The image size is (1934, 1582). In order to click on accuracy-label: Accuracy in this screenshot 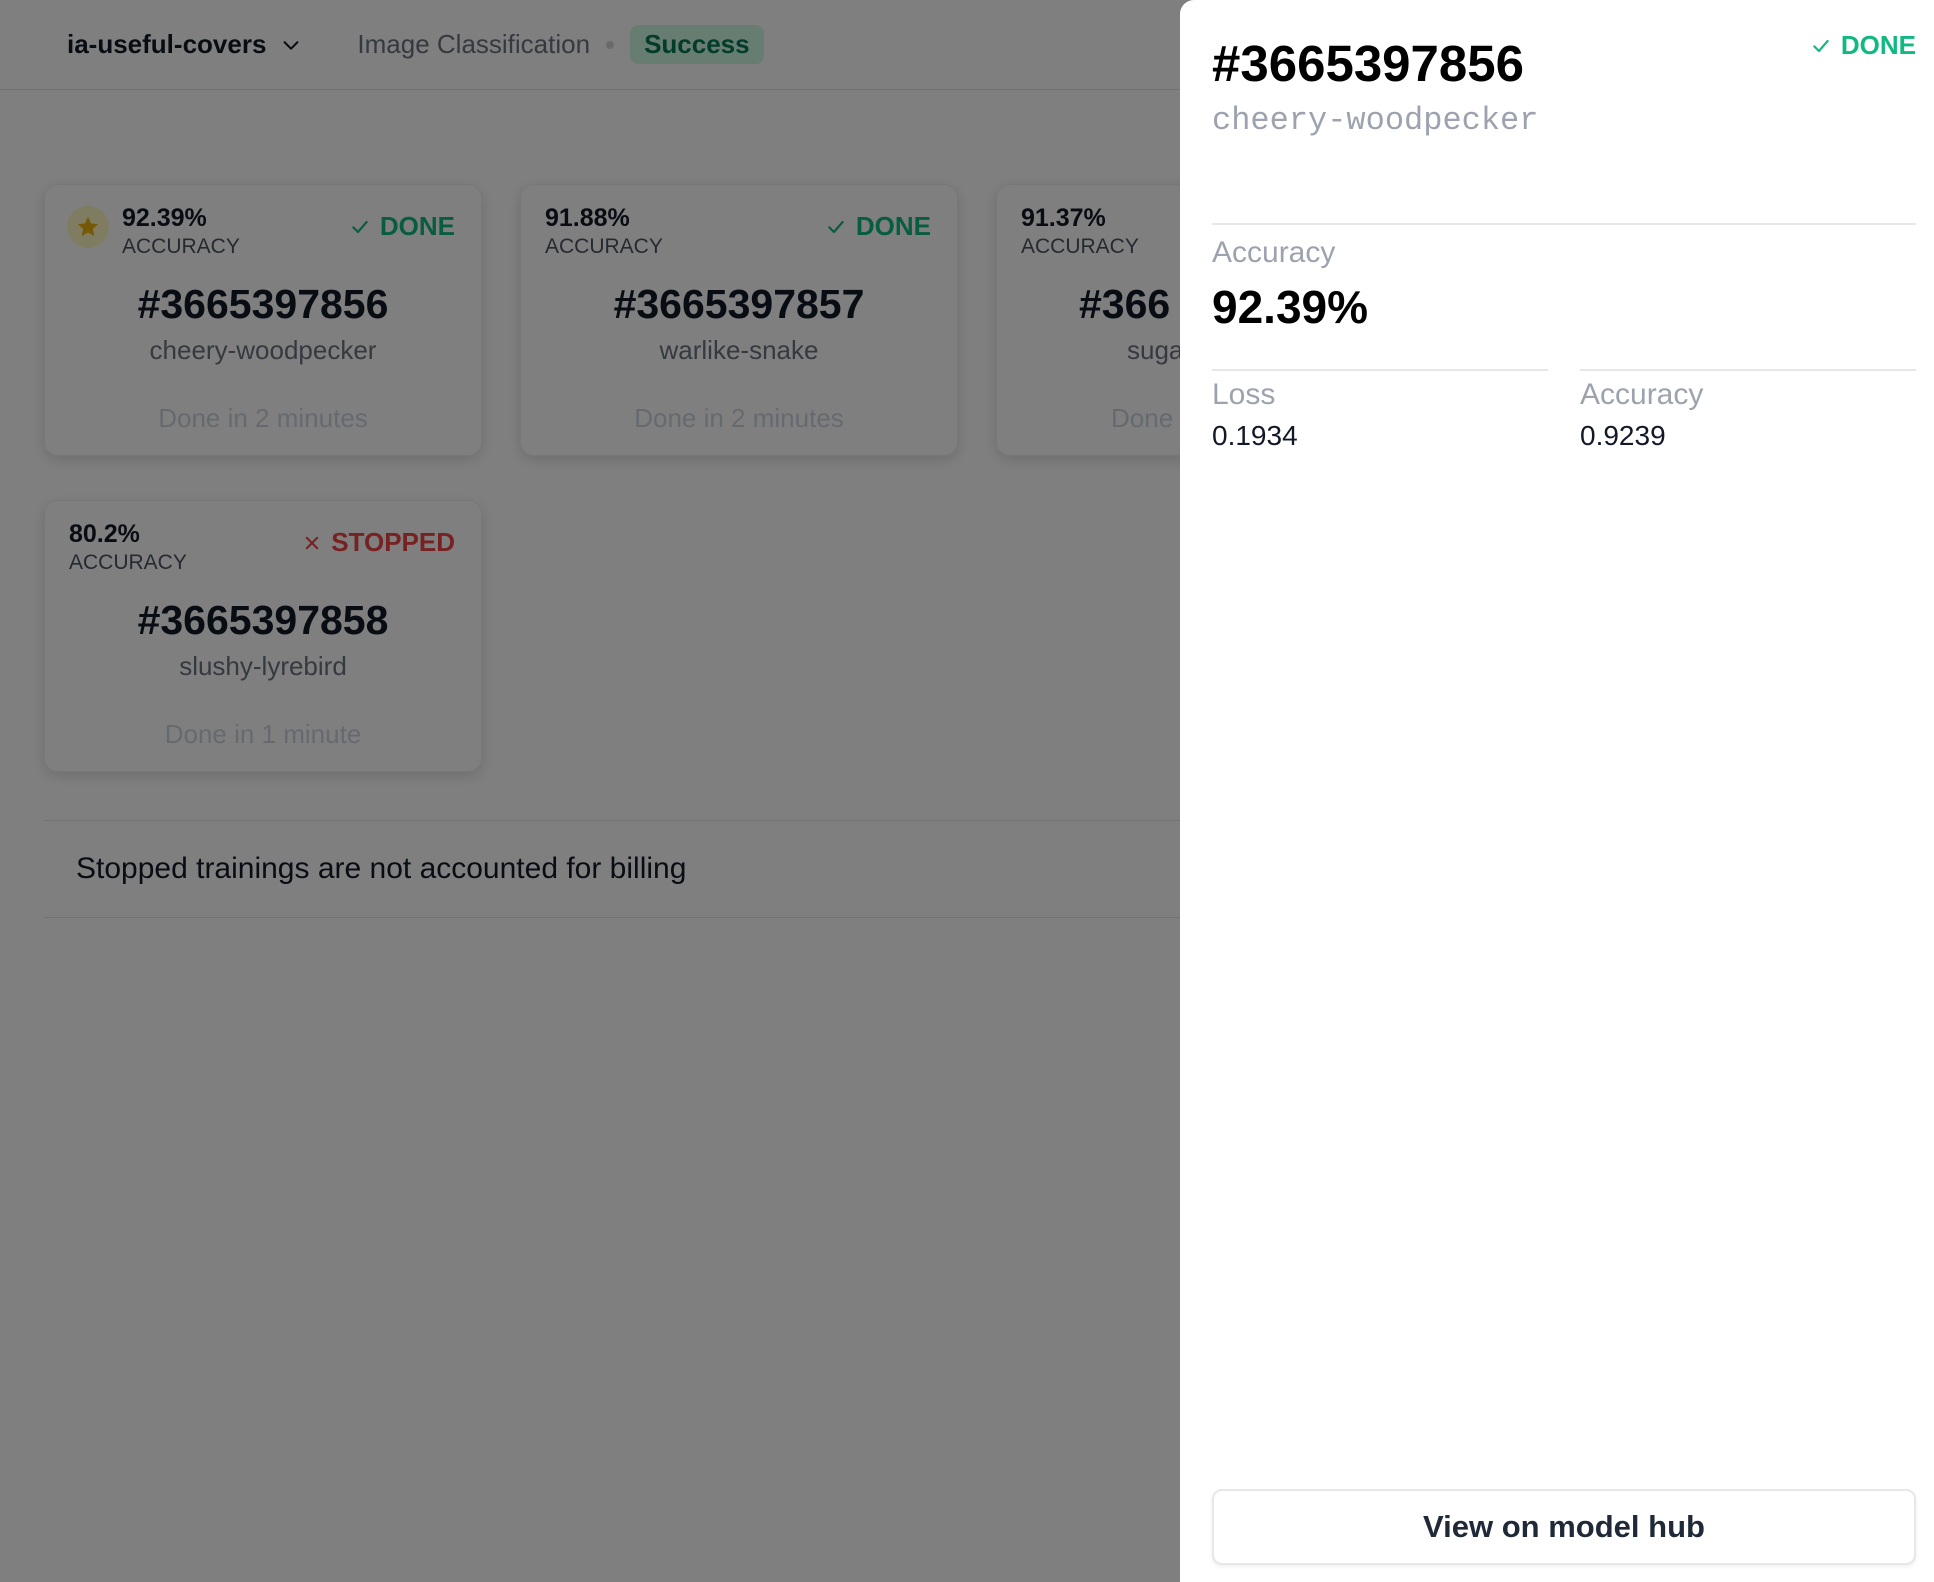, I will do `click(1274, 252)`.